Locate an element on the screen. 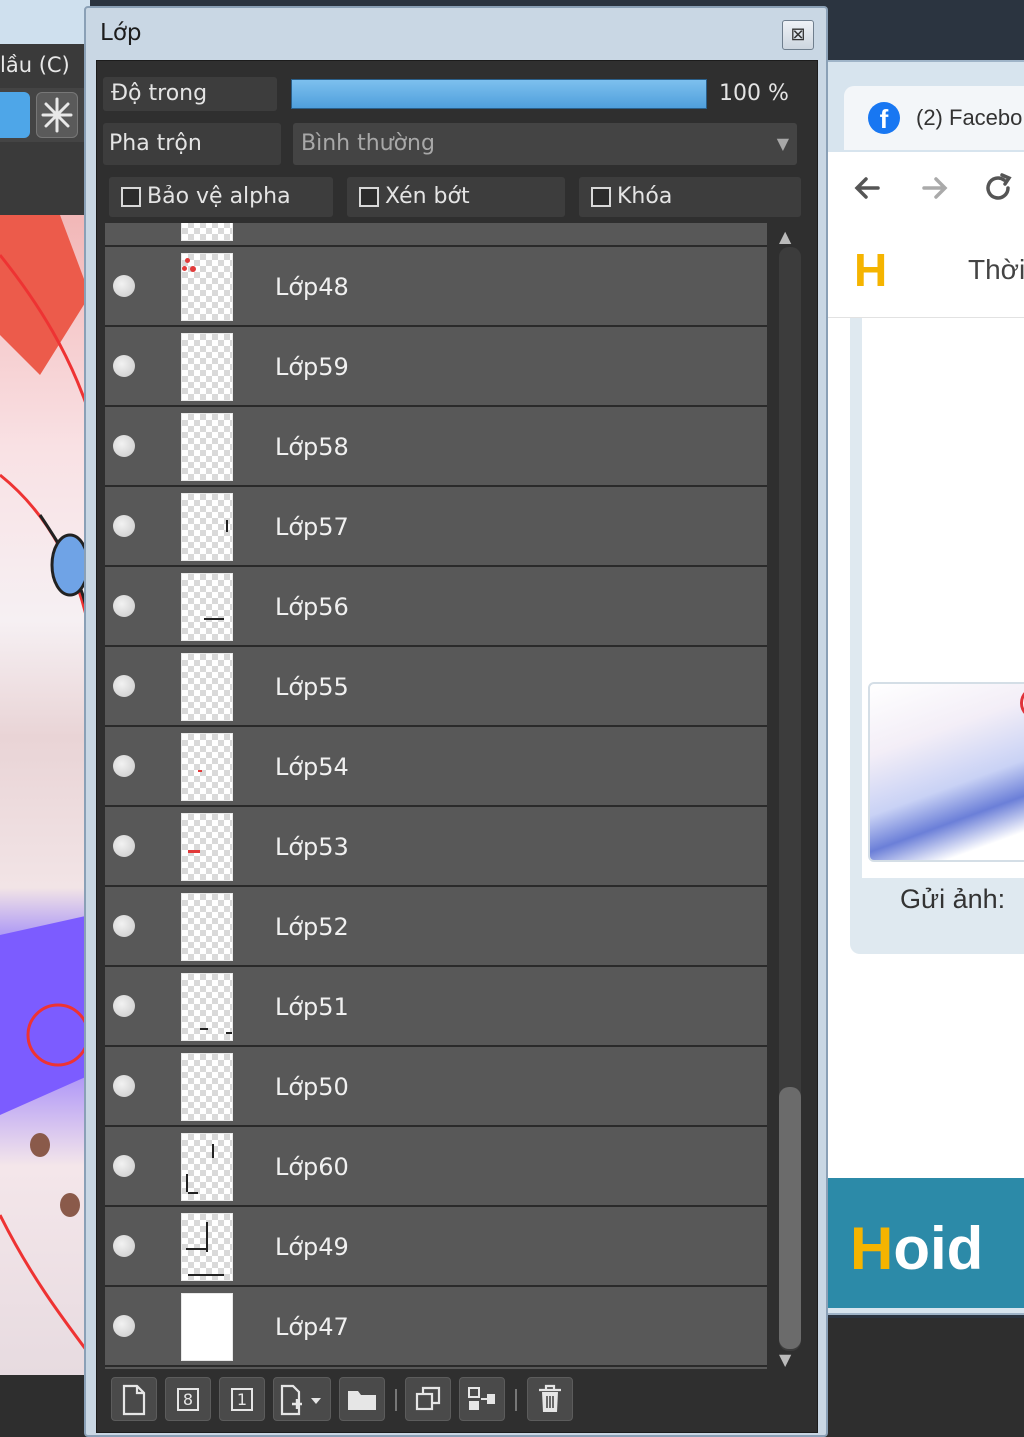 The width and height of the screenshot is (1024, 1437). scroll-down-arrow-icon: ▼ is located at coordinates (785, 1359).